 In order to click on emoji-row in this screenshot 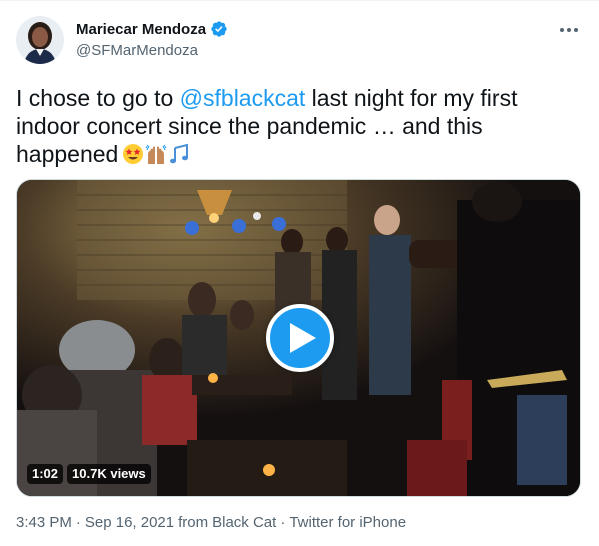, I will do `click(156, 154)`.